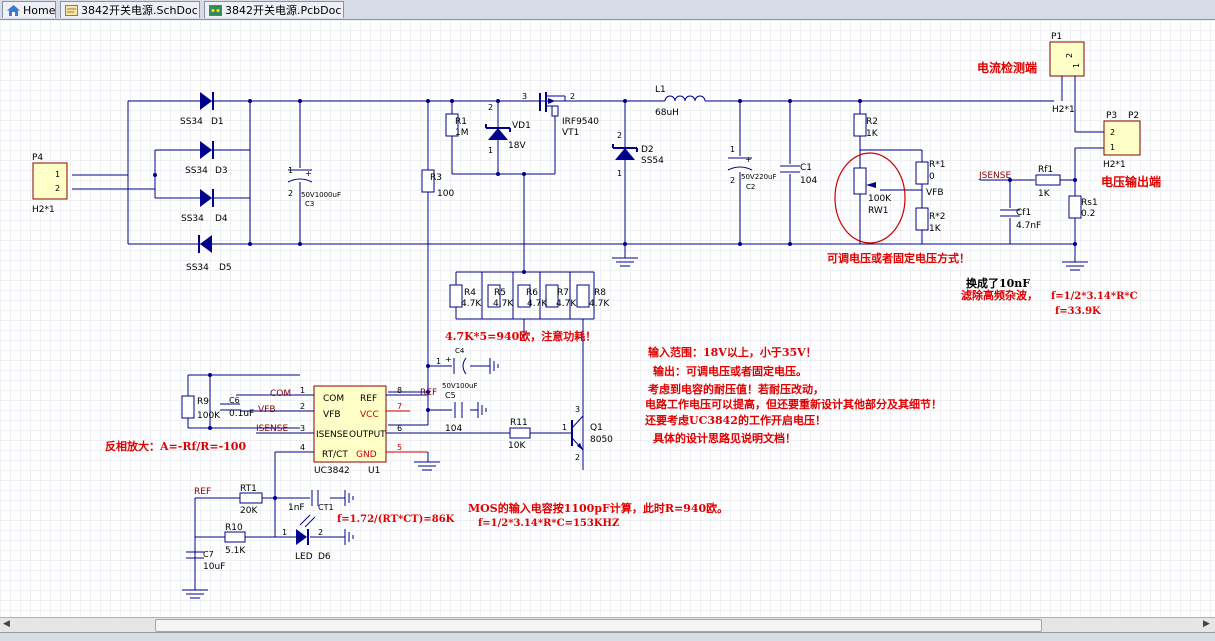 This screenshot has height=641, width=1215. What do you see at coordinates (234, 528) in the screenshot?
I see `svg-text: R10` at bounding box center [234, 528].